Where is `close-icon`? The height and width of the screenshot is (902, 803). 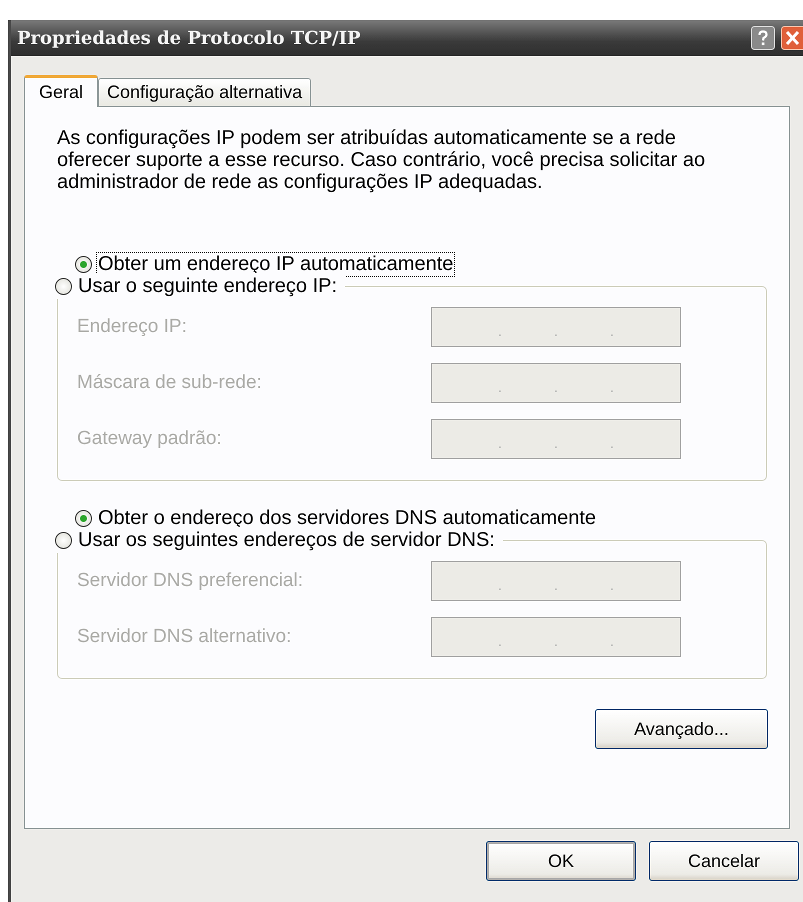
close-icon is located at coordinates (792, 38).